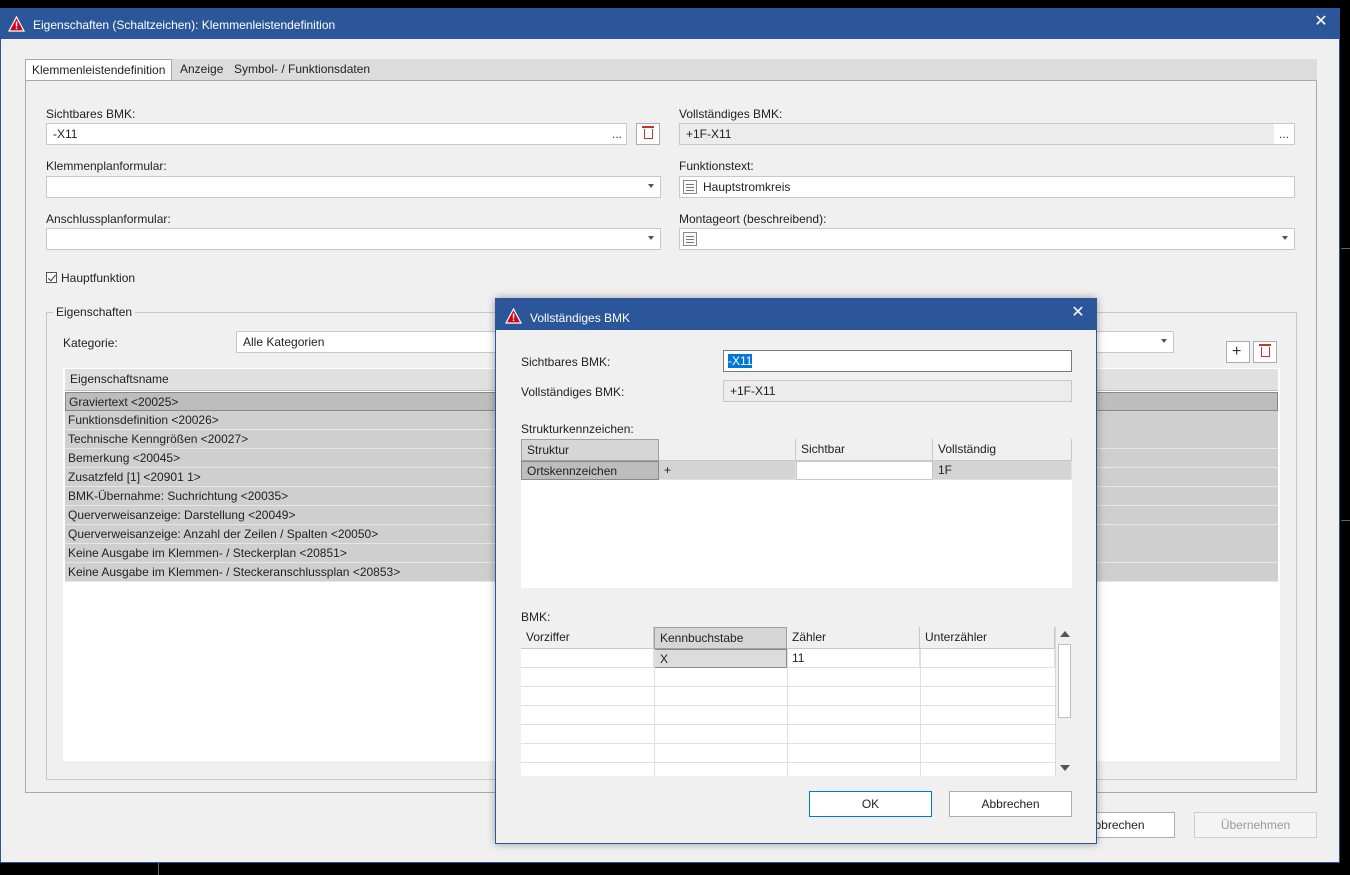 This screenshot has height=875, width=1350. What do you see at coordinates (716, 166) in the screenshot?
I see `funktionstext-label: Funktionstext:` at bounding box center [716, 166].